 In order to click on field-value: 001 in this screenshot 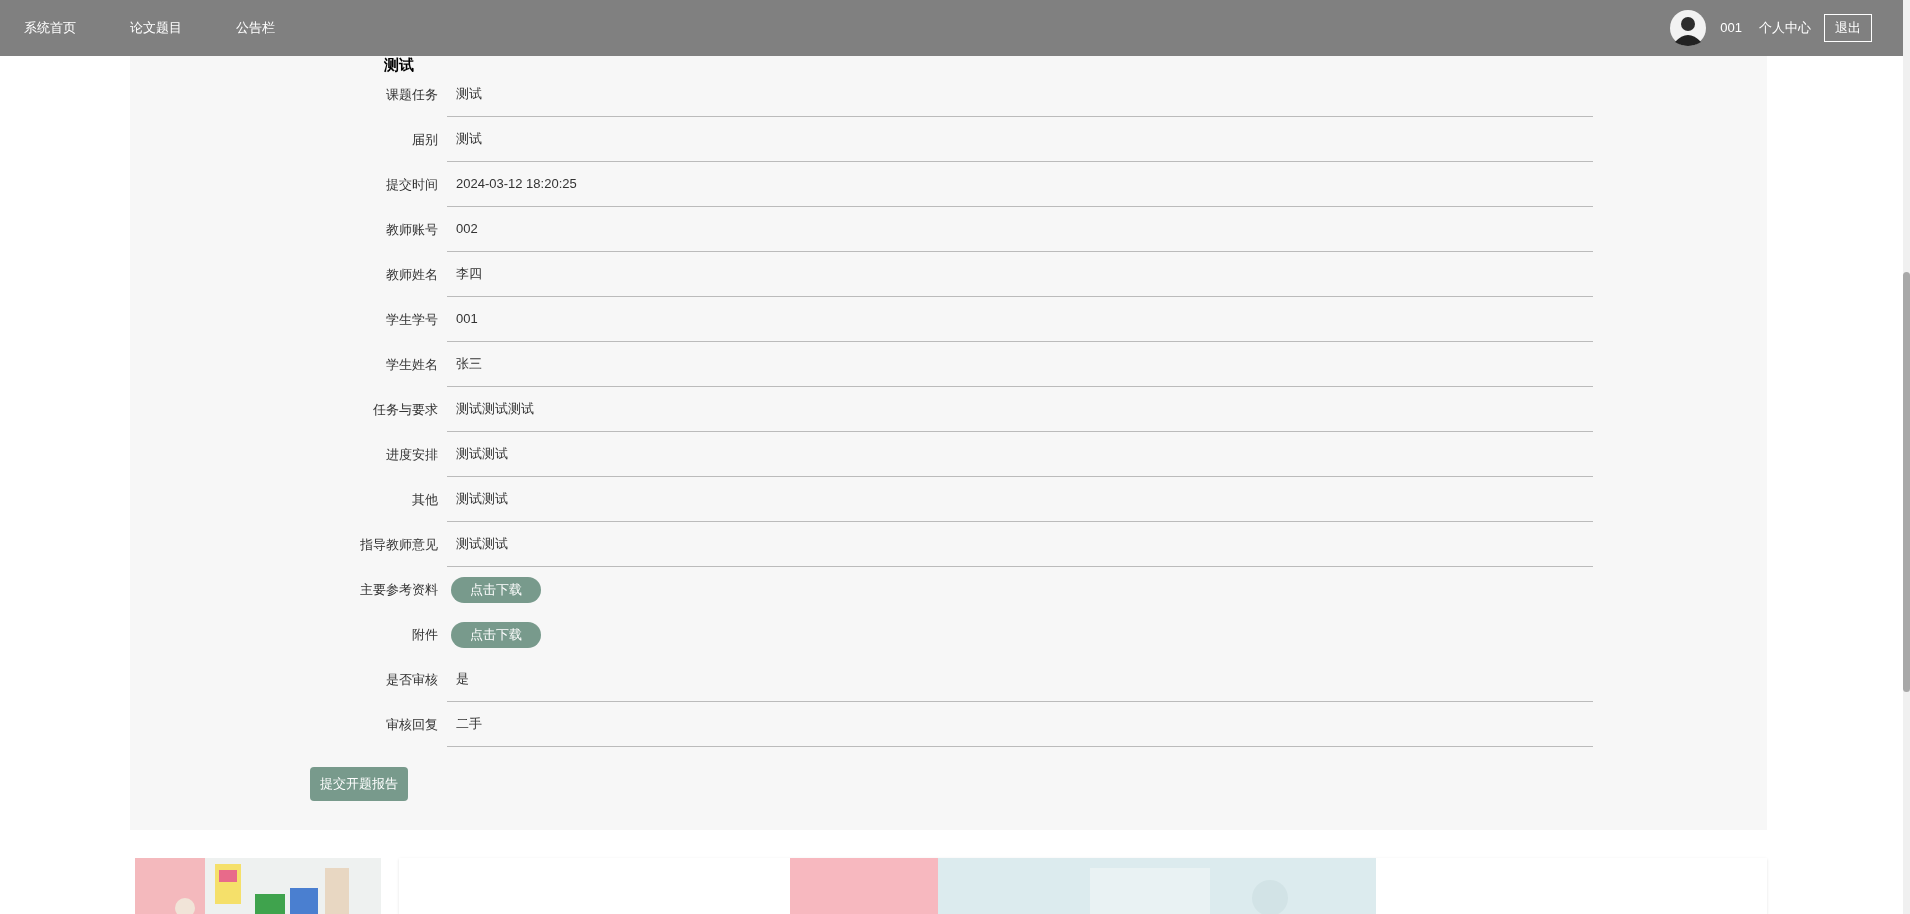, I will do `click(467, 319)`.